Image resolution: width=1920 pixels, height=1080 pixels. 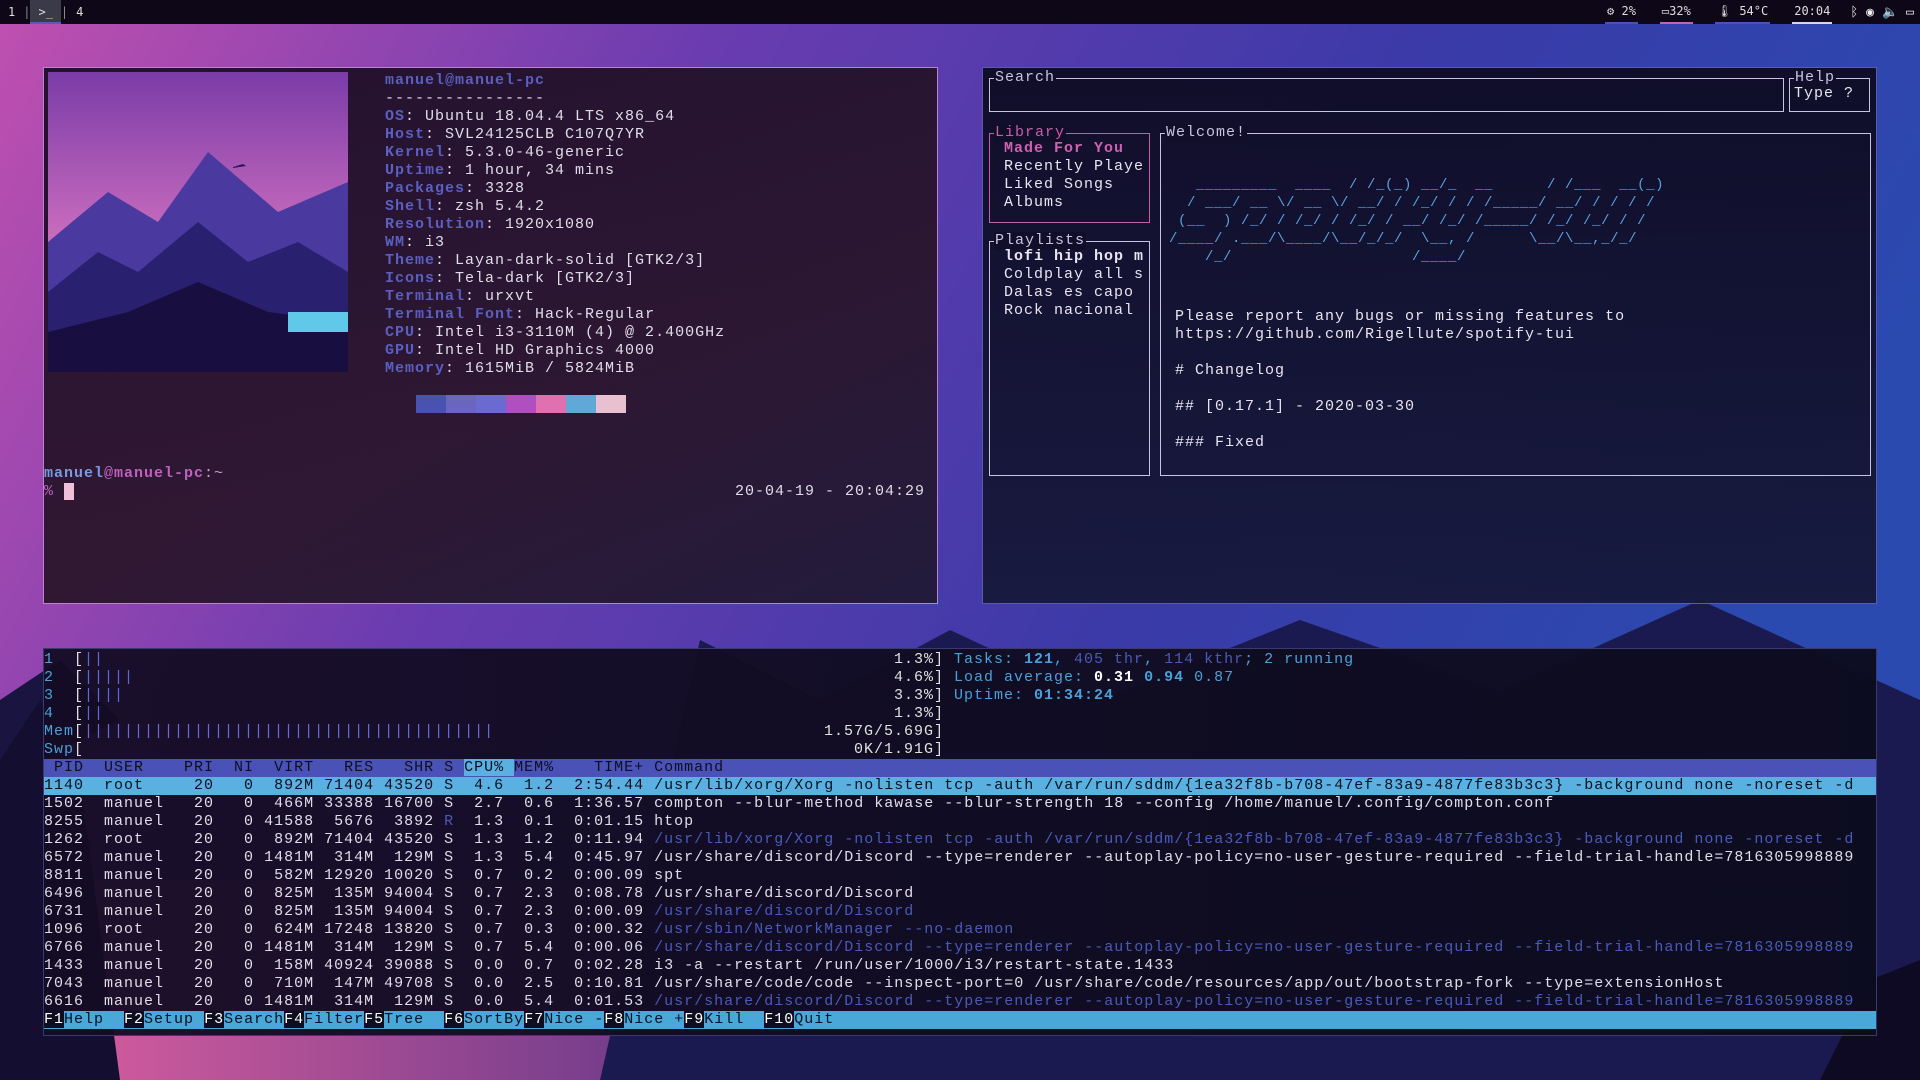 I want to click on fkey-number: F8, so click(x=614, y=1019).